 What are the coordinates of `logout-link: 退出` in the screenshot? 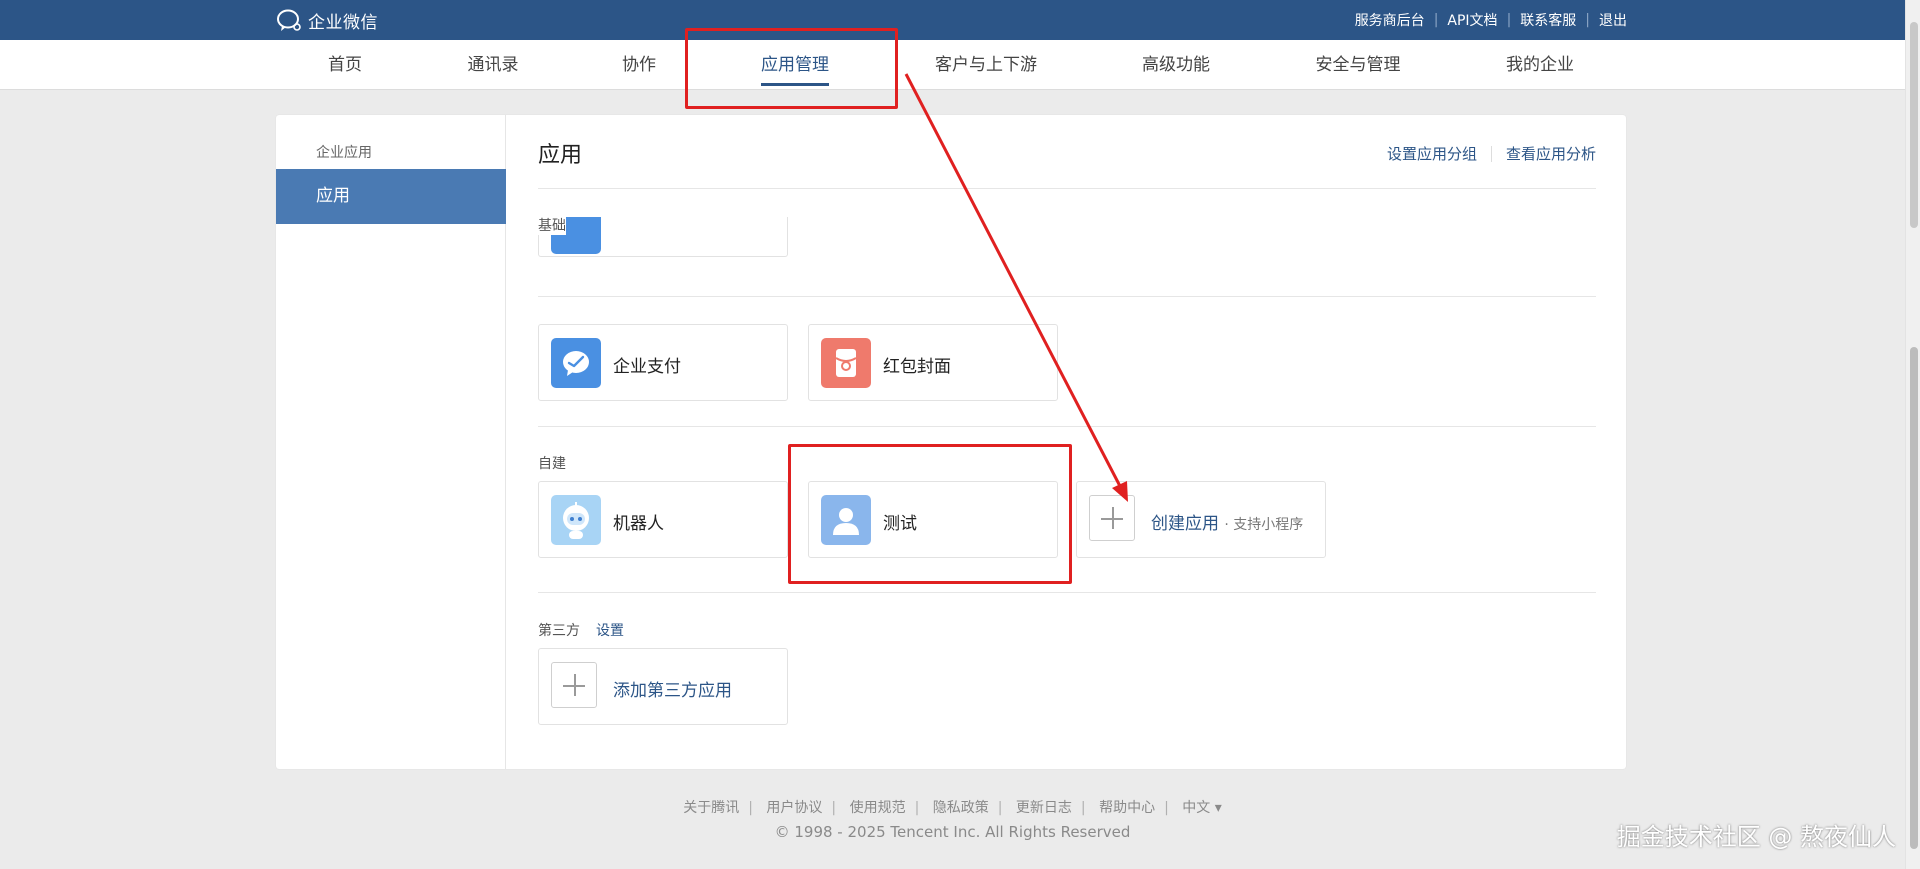 It's located at (1613, 20).